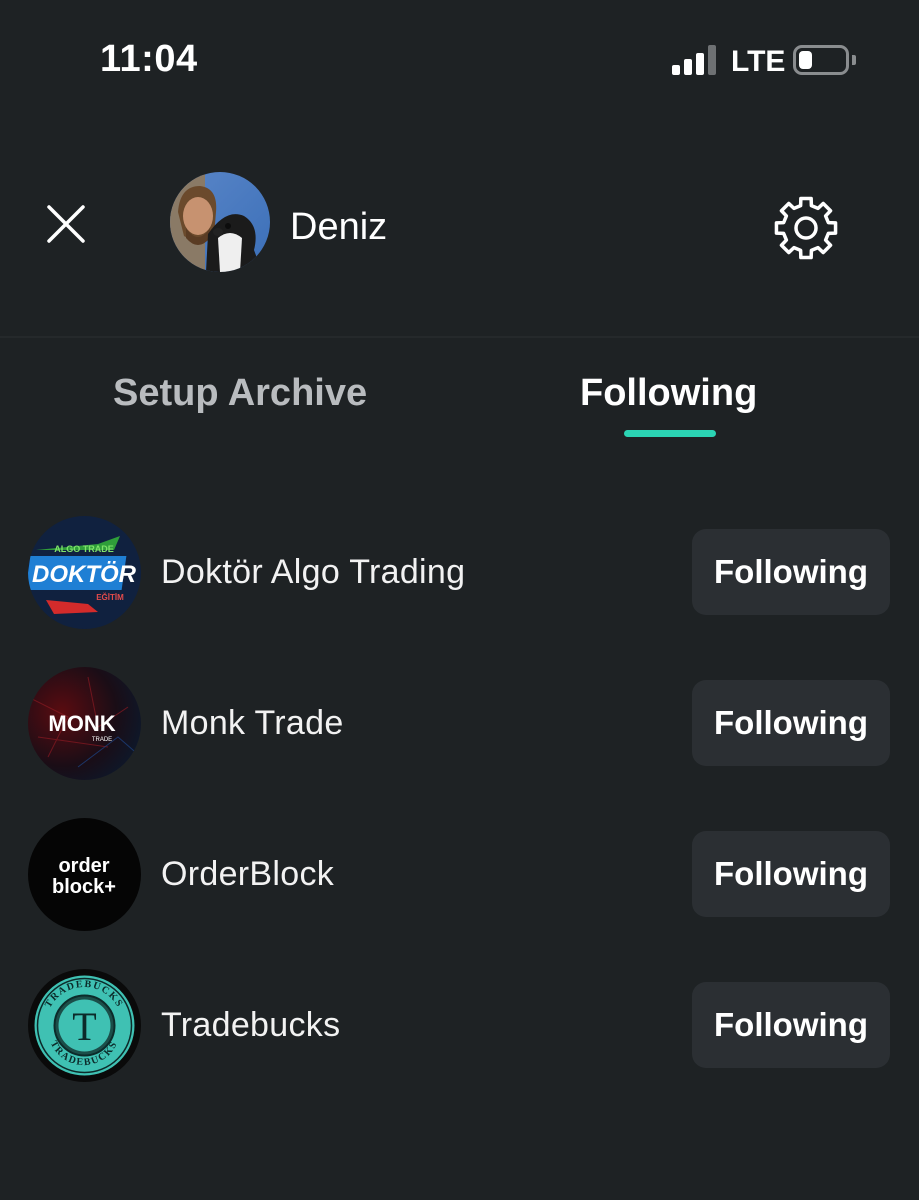 This screenshot has width=919, height=1200. Describe the element at coordinates (84, 887) in the screenshot. I see `orderblock-logo-line2: block+` at that location.